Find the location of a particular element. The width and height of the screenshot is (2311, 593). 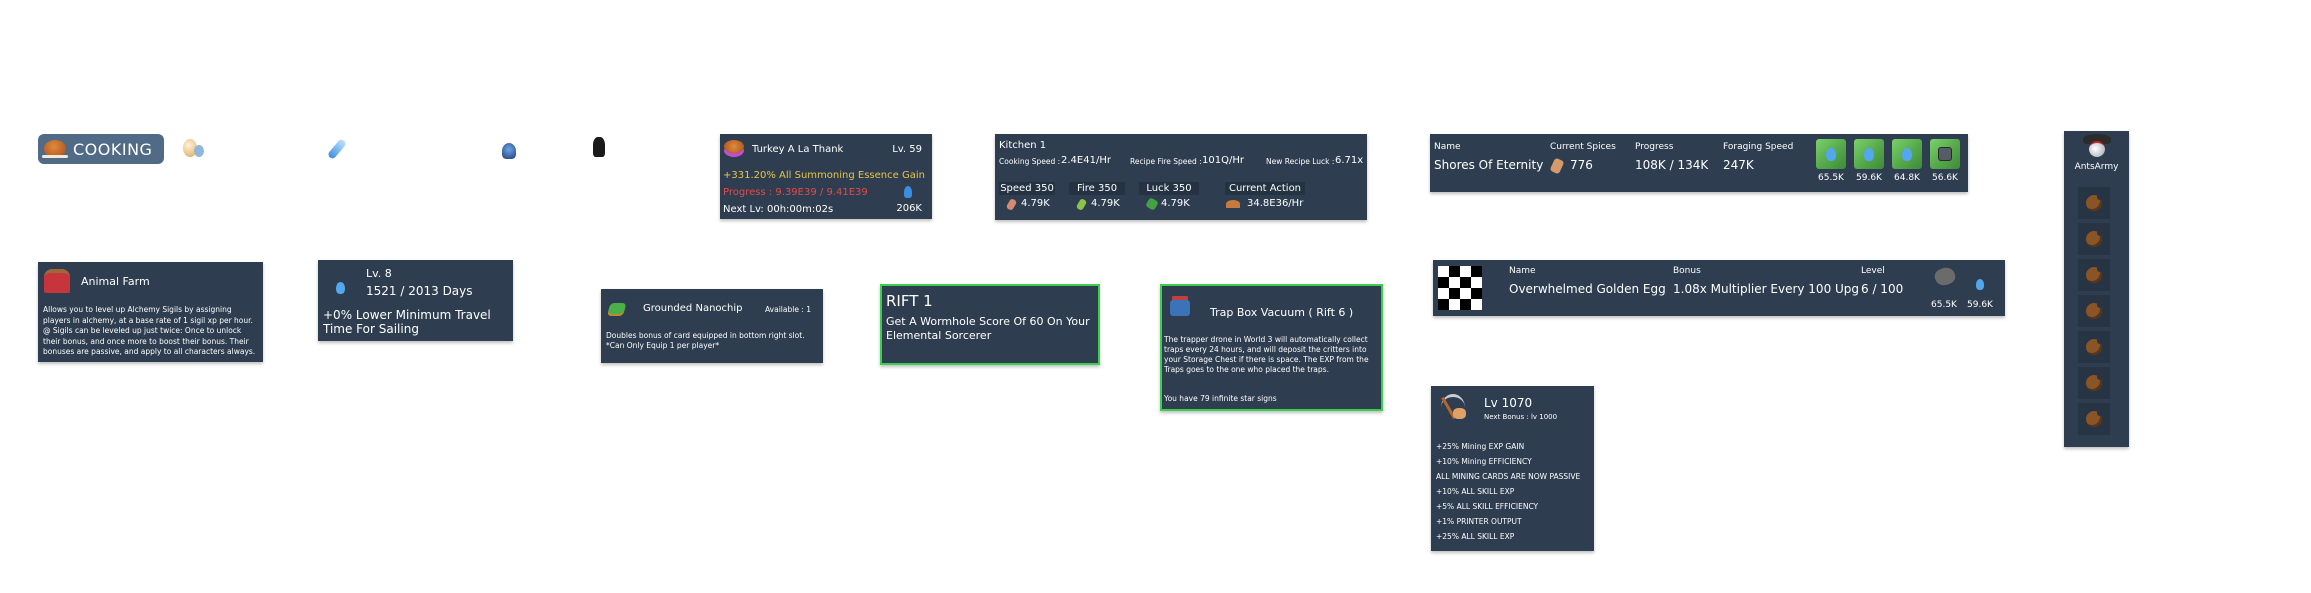

green-herb-icon is located at coordinates (1152, 204).